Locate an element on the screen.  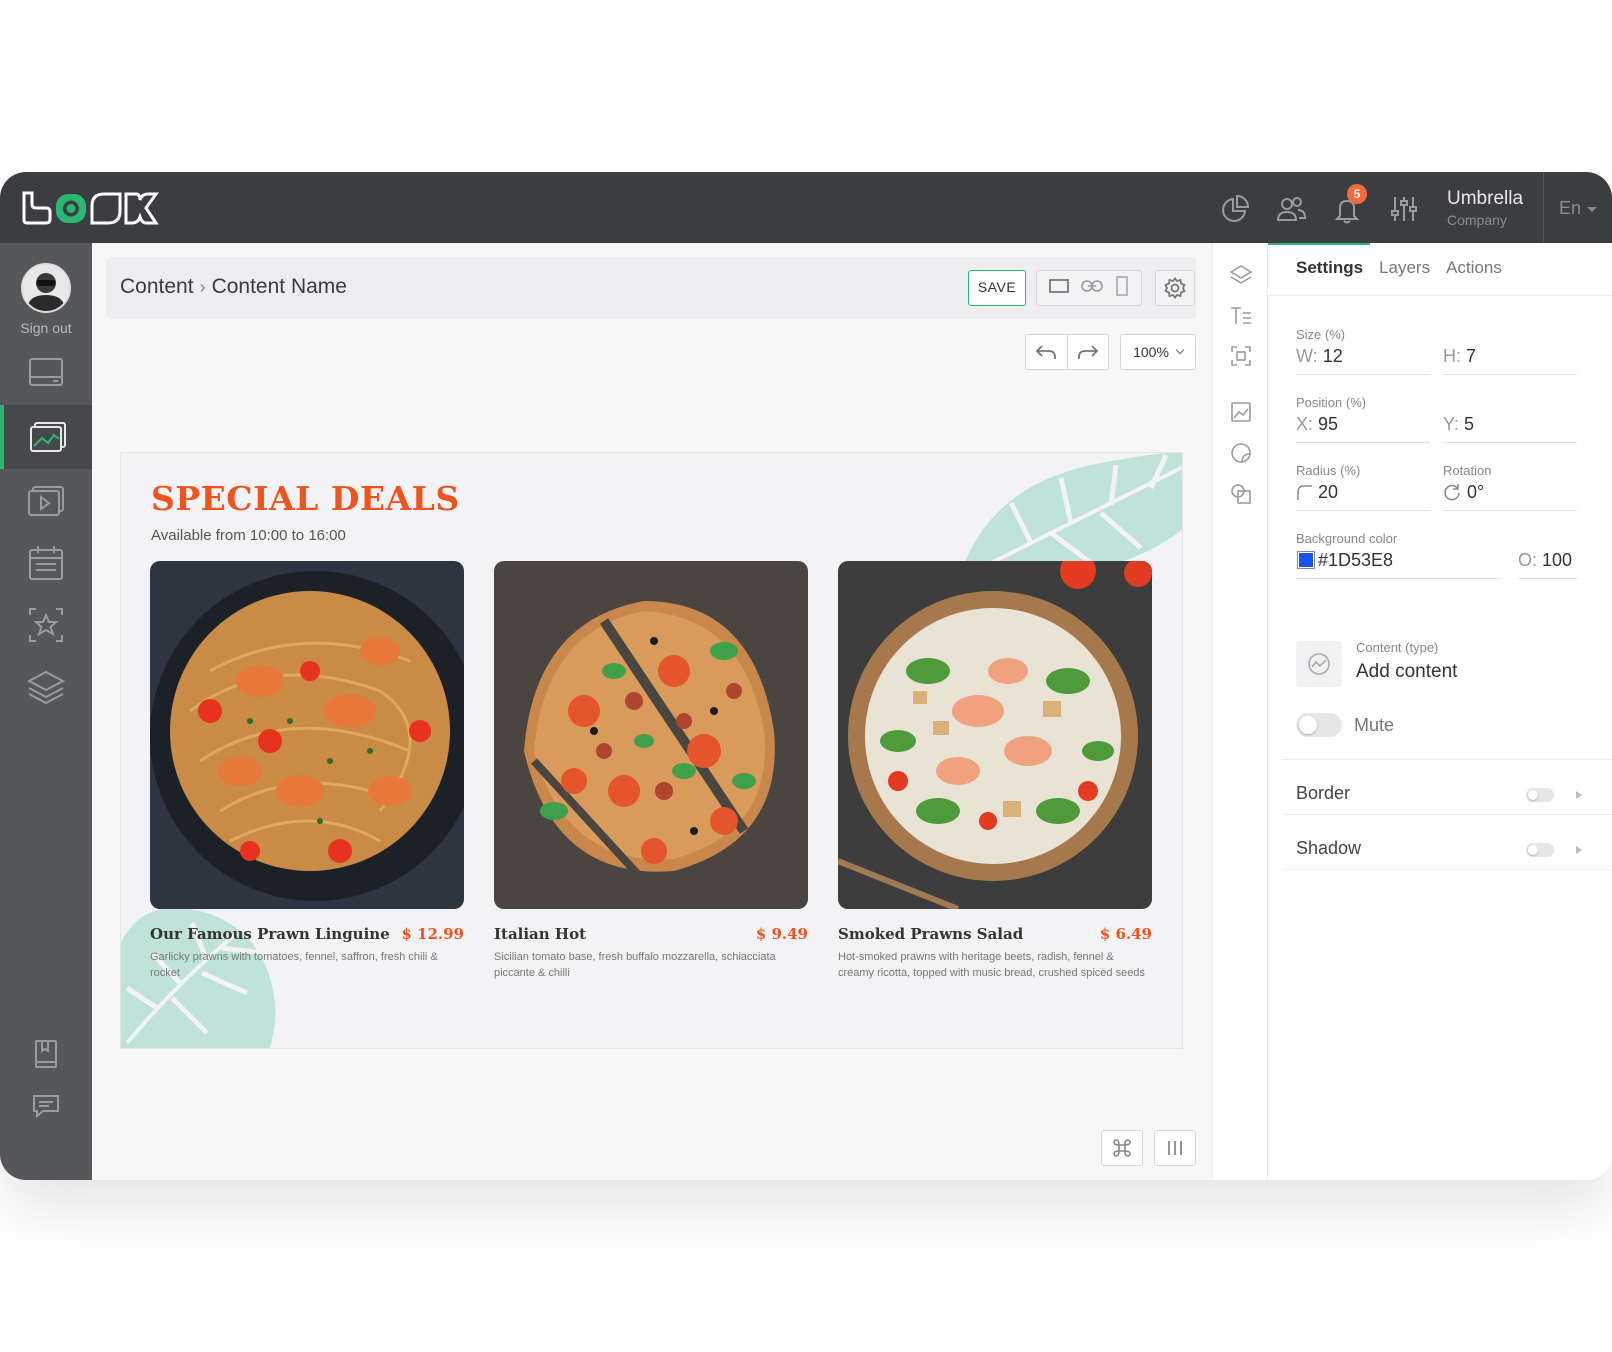
y-field: Y: 5 is located at coordinates (1510, 425).